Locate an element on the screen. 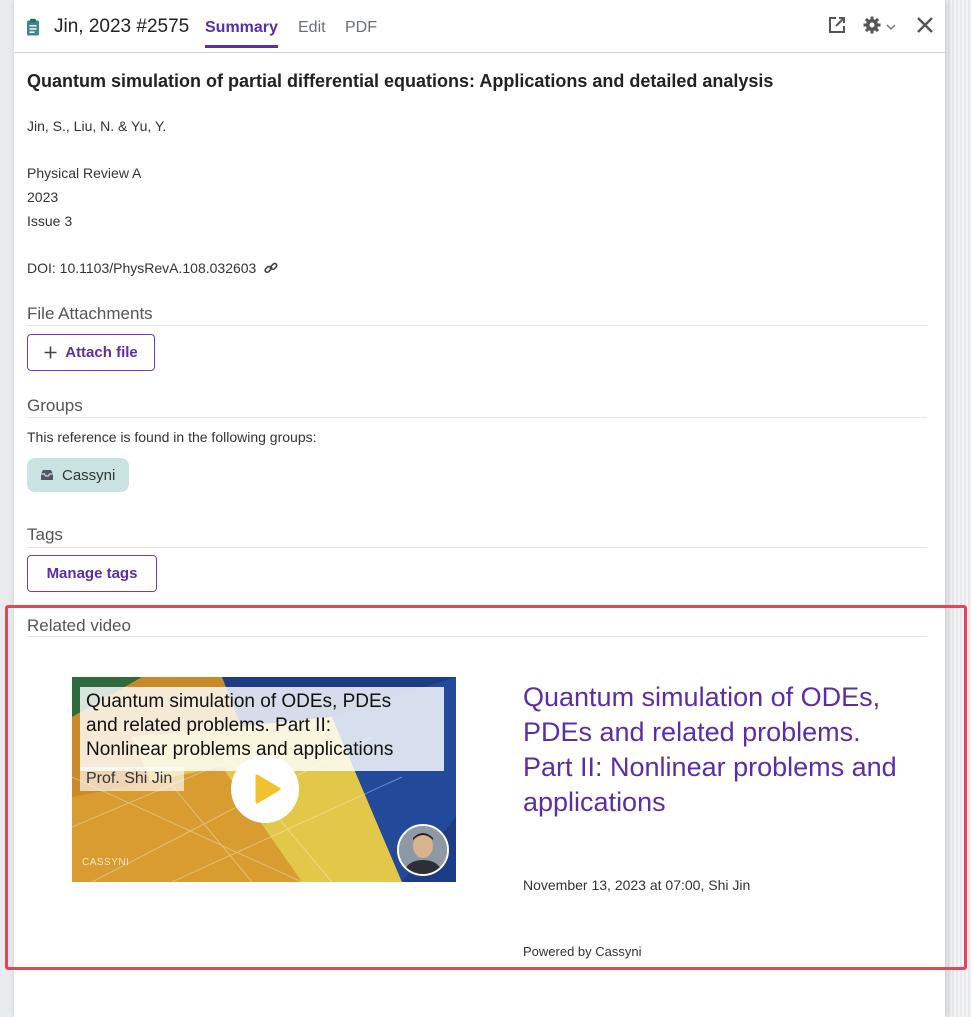  gear-icon is located at coordinates (872, 25).